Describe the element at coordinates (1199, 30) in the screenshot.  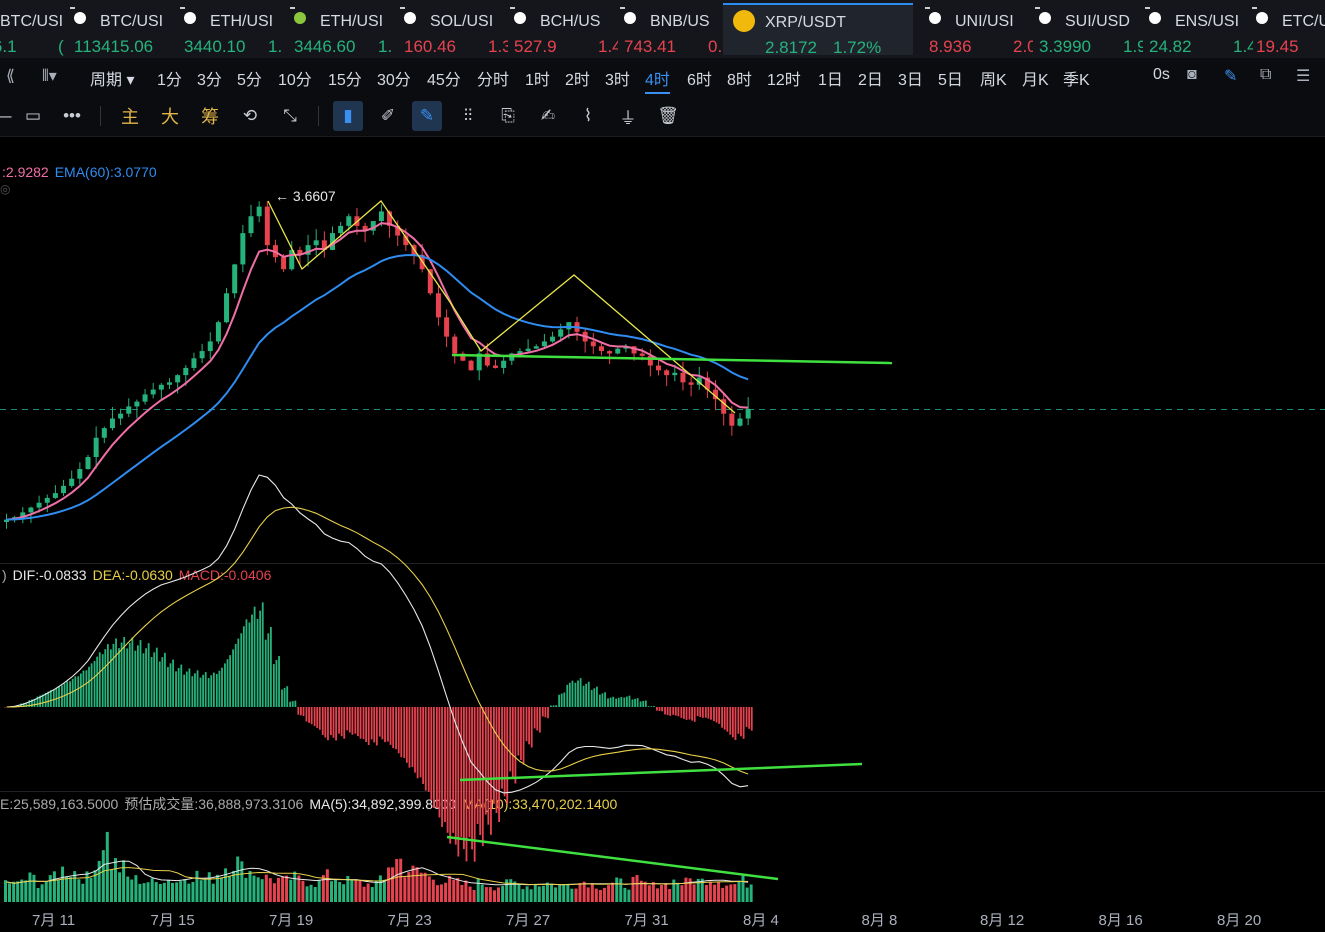
I see `ticker-tab: ENS/USI 24.82 1.47` at that location.